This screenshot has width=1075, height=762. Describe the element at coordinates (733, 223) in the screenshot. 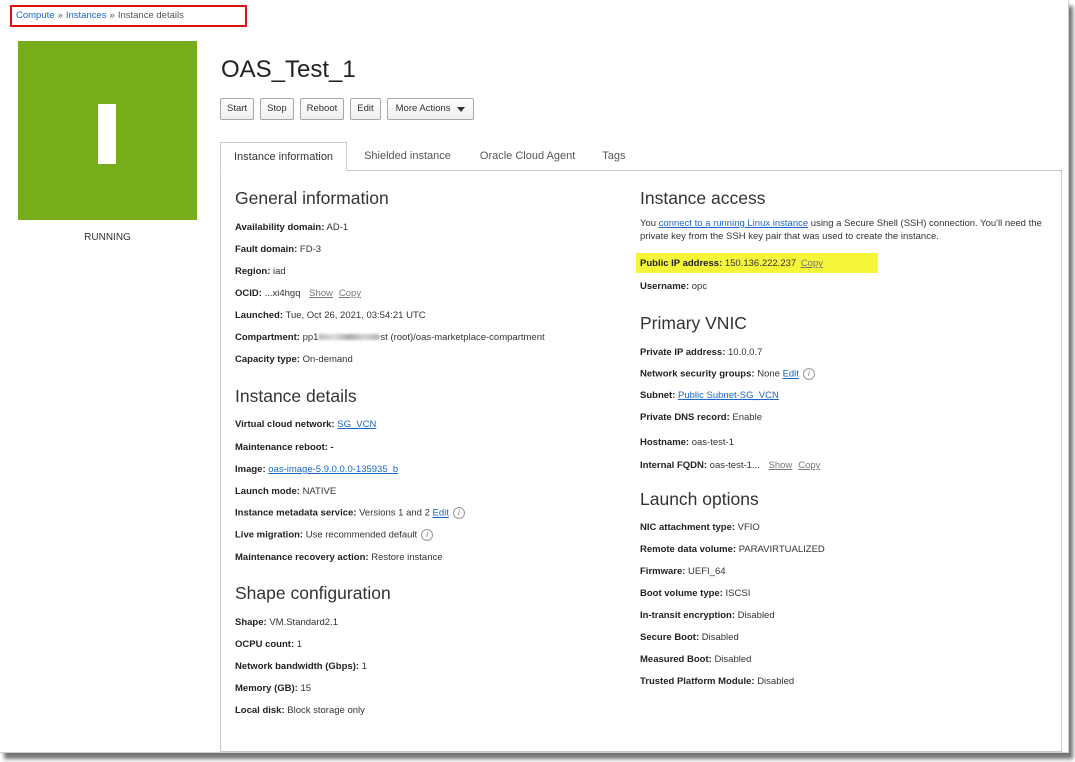

I see `connect-linux-link: connect to a running Linux instance` at that location.